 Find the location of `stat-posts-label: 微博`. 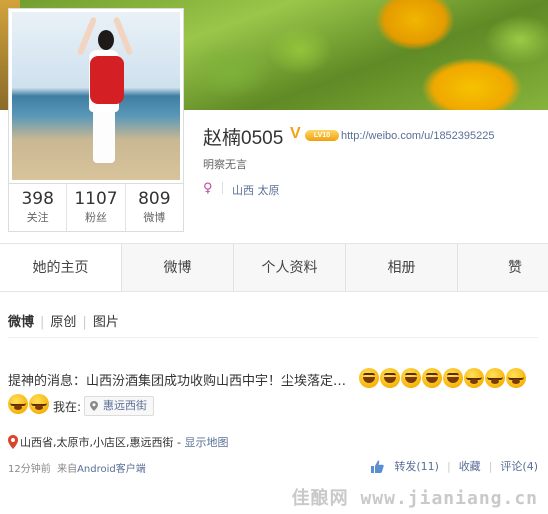

stat-posts-label: 微博 is located at coordinates (154, 217).